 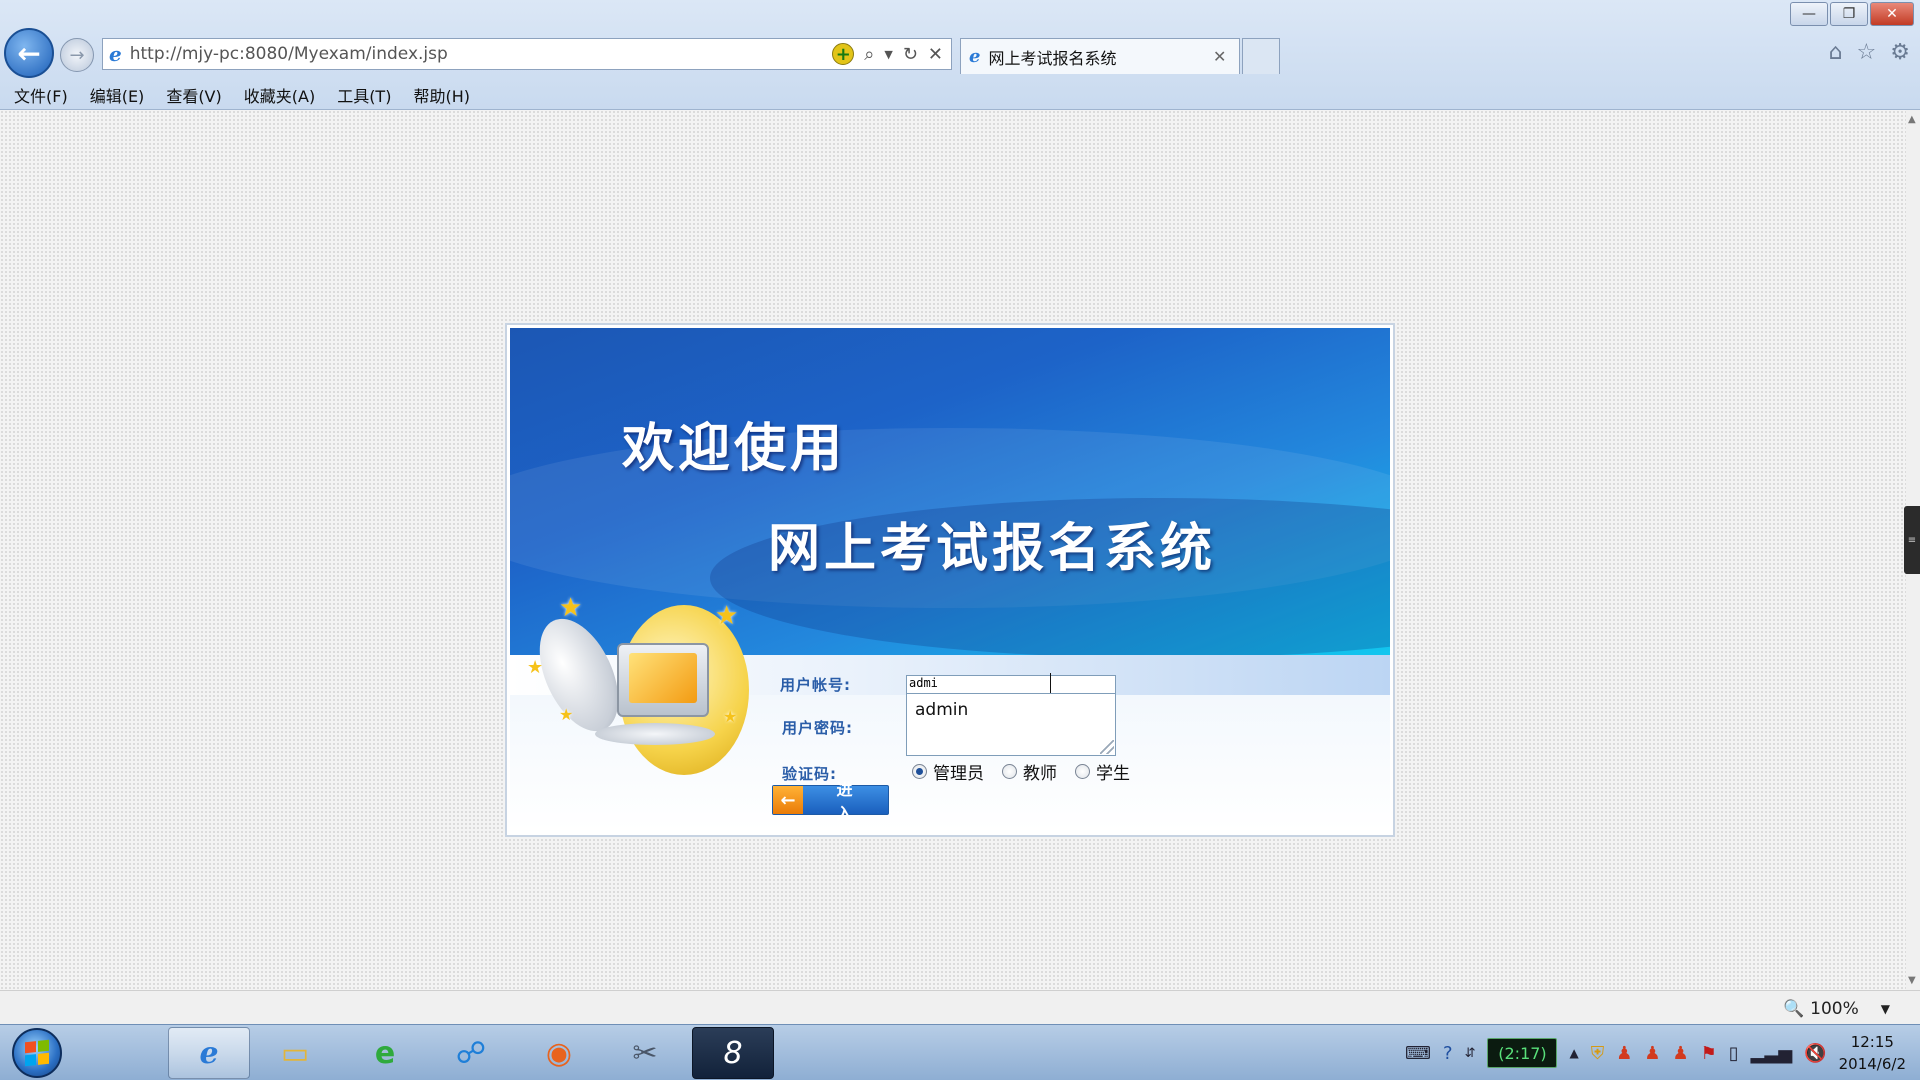 I want to click on compatibility-view-icon: +, so click(x=843, y=54).